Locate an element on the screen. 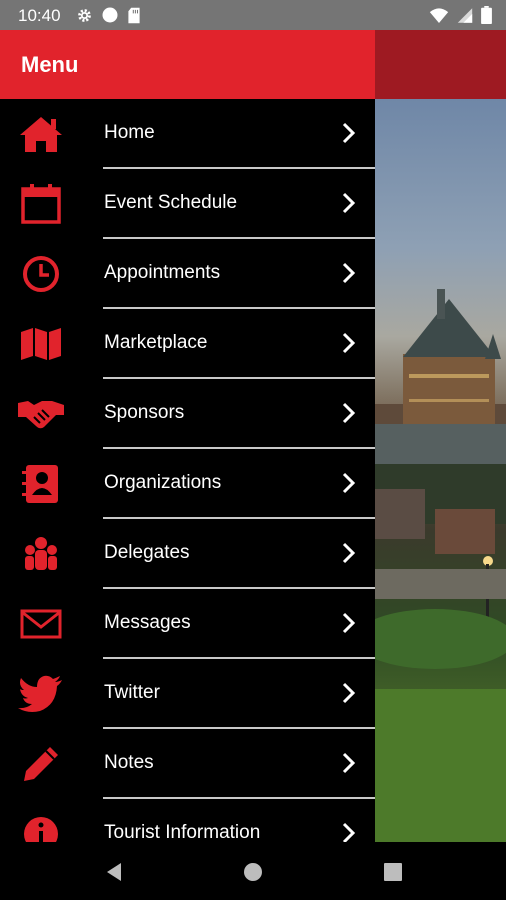 This screenshot has width=506, height=900. envelope-icon is located at coordinates (41, 624).